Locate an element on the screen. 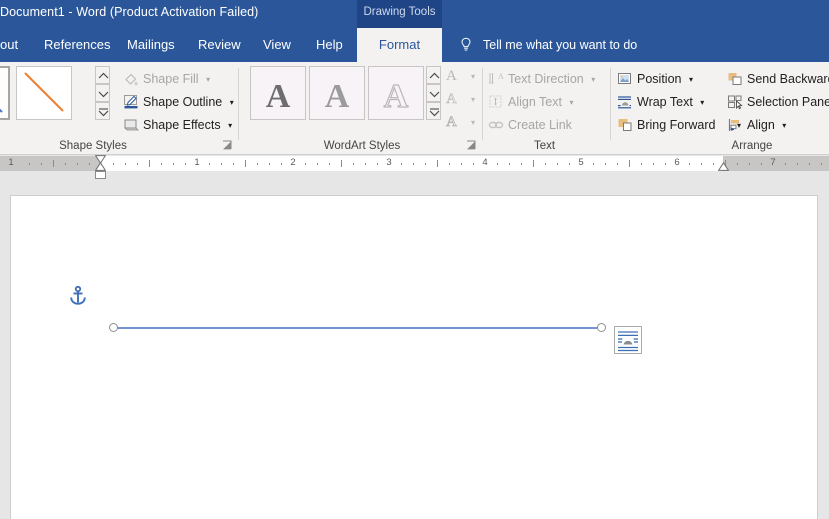 This screenshot has height=519, width=829. hanging-indent-marker-icon is located at coordinates (100, 166).